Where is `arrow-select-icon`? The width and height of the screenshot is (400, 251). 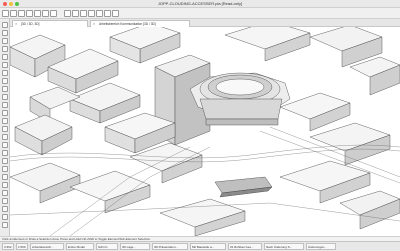
arrow-select-icon is located at coordinates (5, 13).